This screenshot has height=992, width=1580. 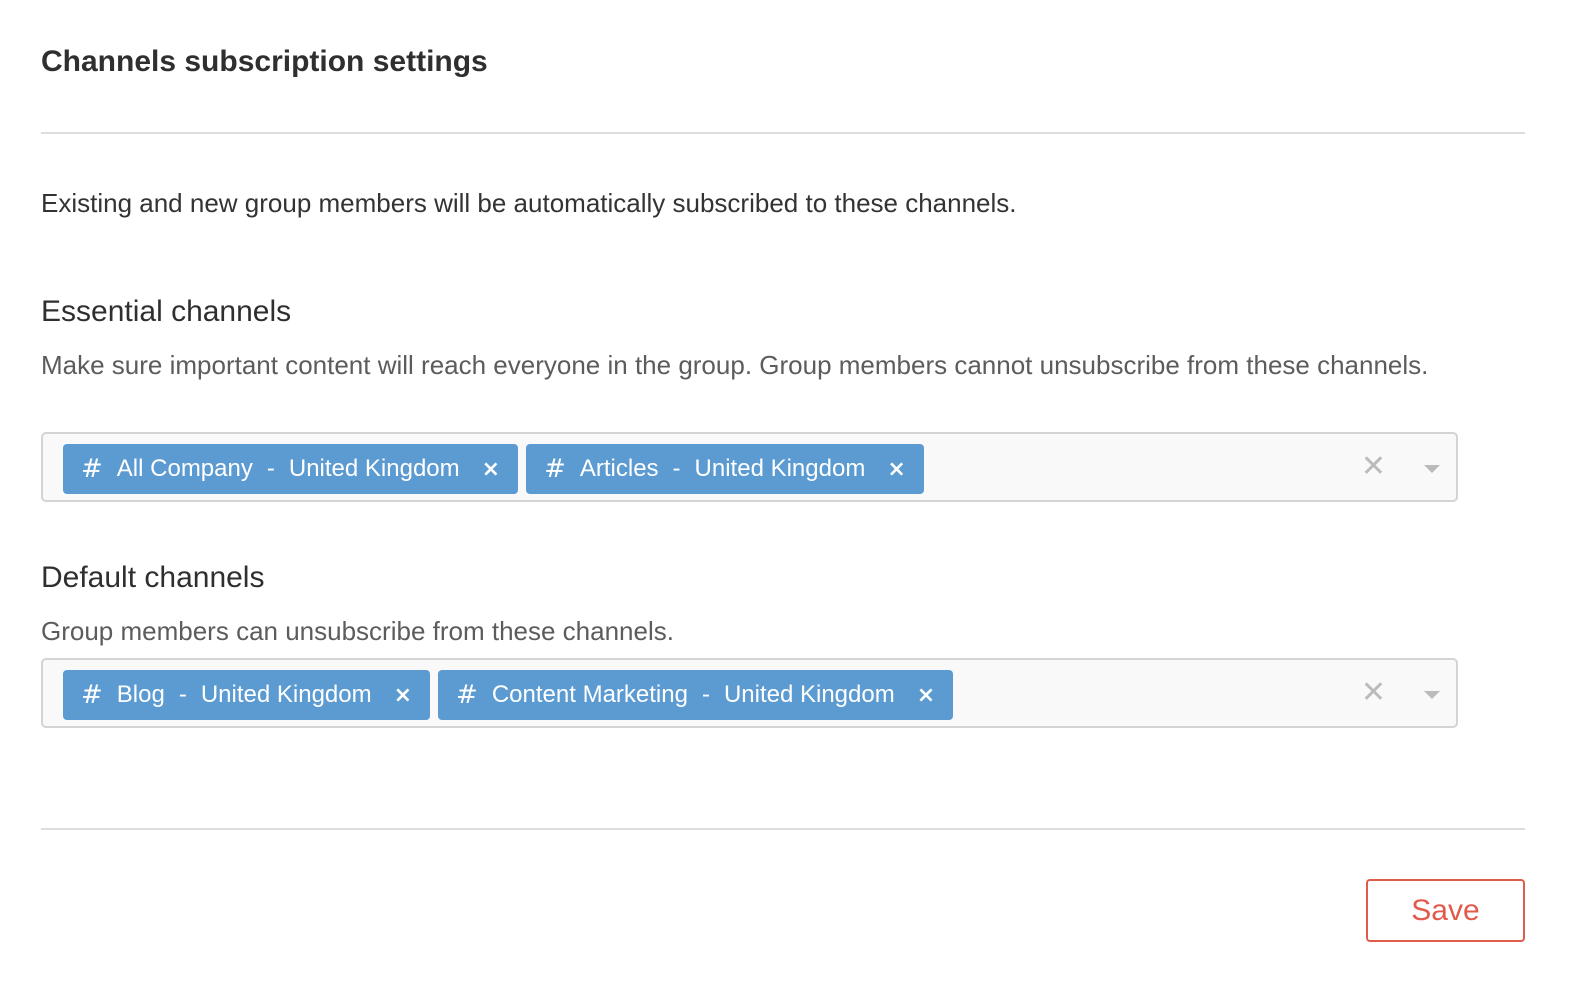 What do you see at coordinates (184, 468) in the screenshot?
I see `tag-channel-name: All Company` at bounding box center [184, 468].